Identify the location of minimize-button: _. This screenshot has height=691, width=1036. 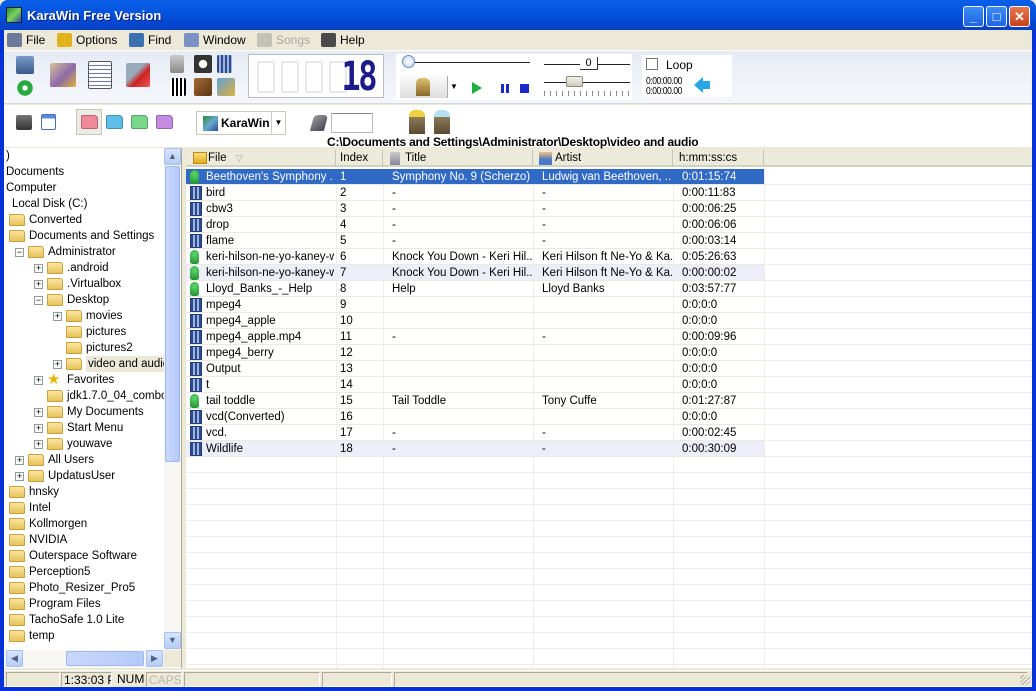
(973, 16).